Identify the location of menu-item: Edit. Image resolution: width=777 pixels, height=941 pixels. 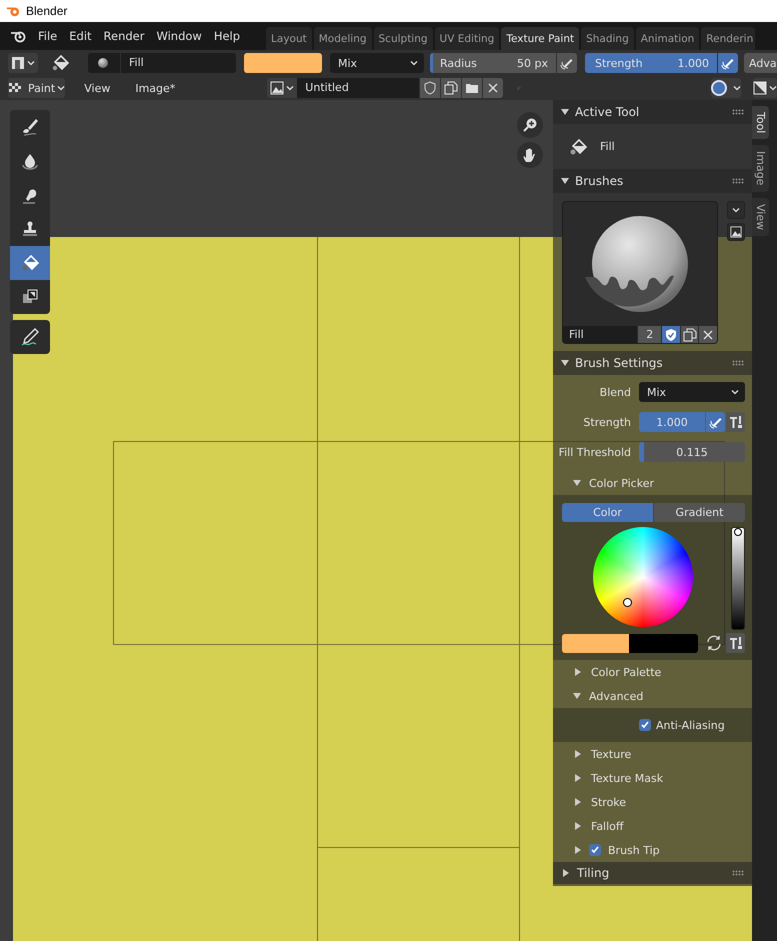
(80, 36).